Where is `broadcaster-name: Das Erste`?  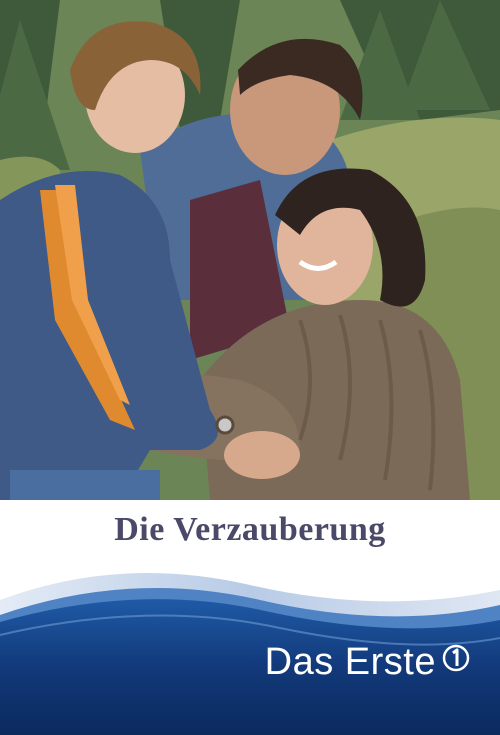
broadcaster-name: Das Erste is located at coordinates (350, 662).